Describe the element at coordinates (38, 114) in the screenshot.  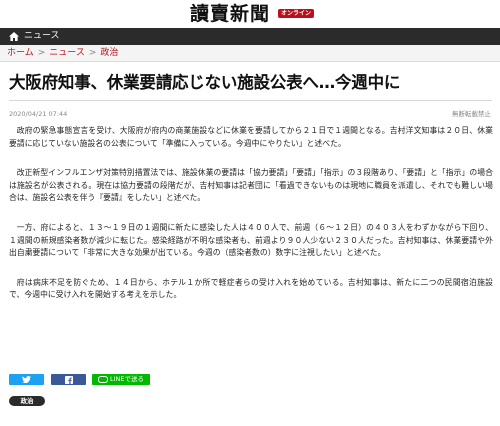
I see `article-date: 2020/04/21 07:44` at that location.